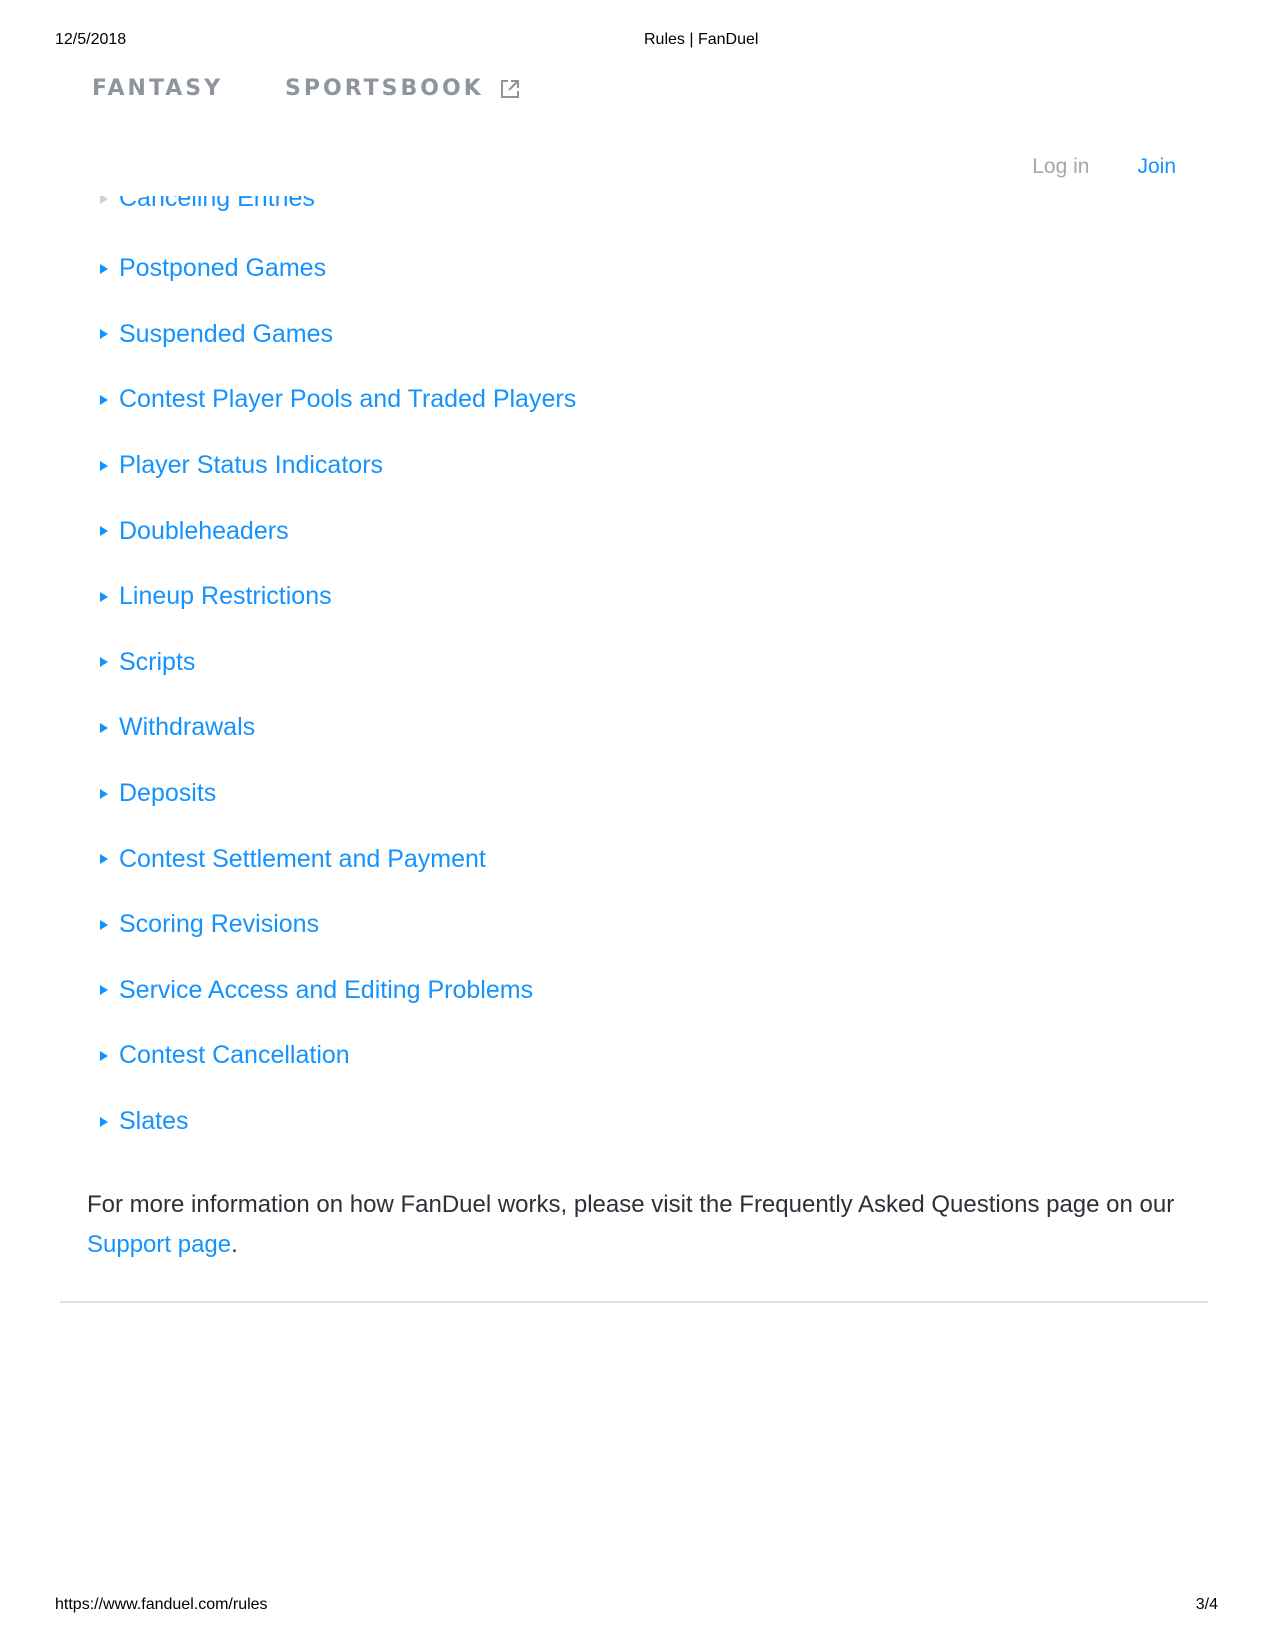  Describe the element at coordinates (161, 1604) in the screenshot. I see `print-url: https://www.fanduel.com/rules` at that location.